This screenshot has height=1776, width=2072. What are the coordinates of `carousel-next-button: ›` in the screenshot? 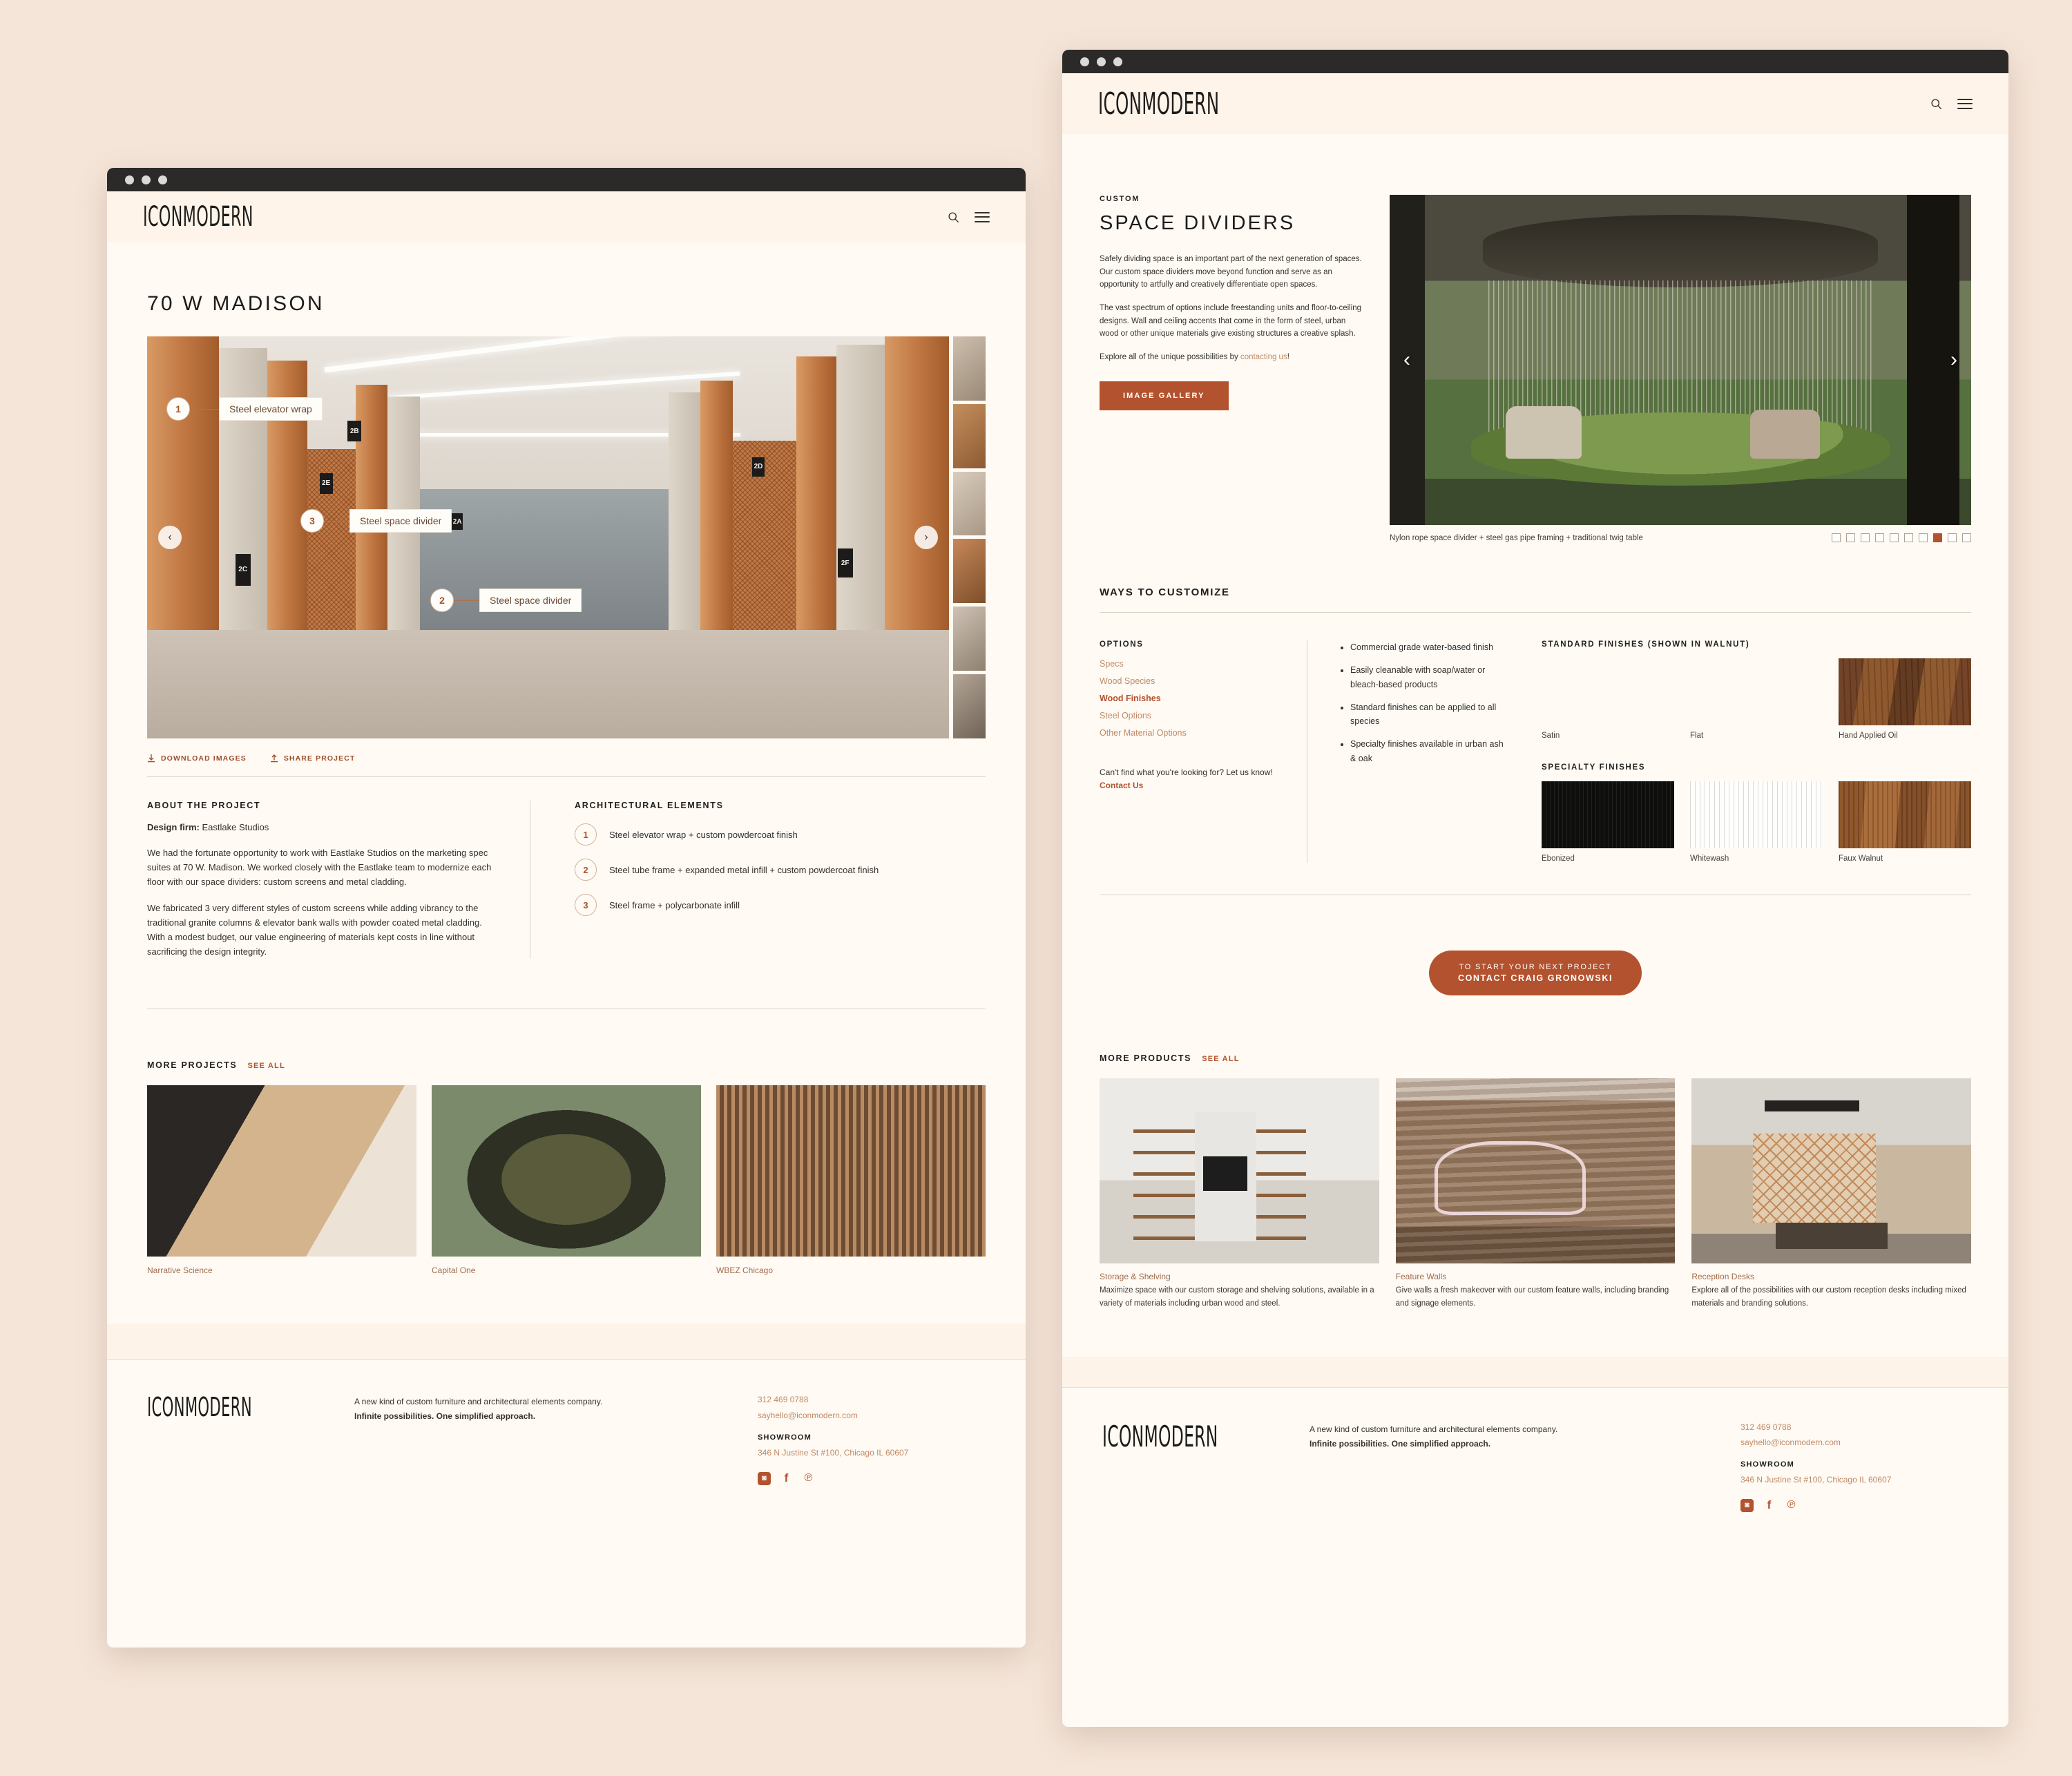 It's located at (1953, 360).